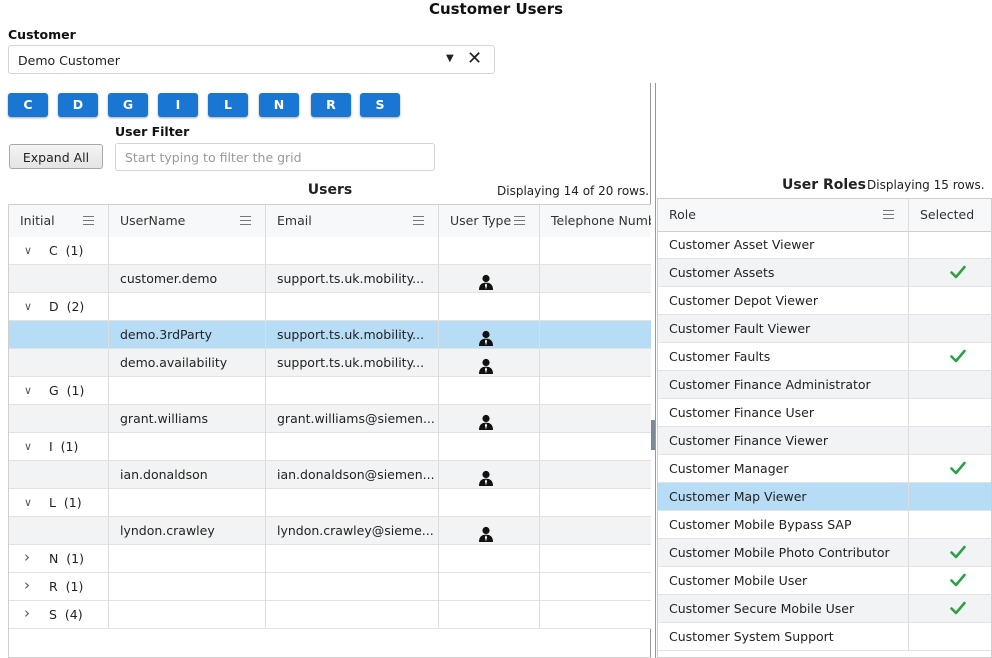 The image size is (992, 658). I want to click on group-cell: › R (1), so click(59, 586).